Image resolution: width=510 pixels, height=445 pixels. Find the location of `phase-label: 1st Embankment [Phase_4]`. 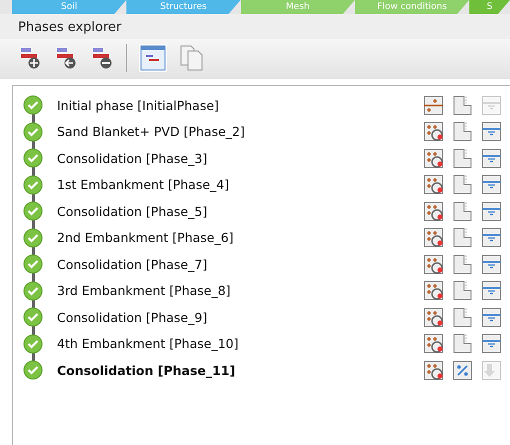

phase-label: 1st Embankment [Phase_4] is located at coordinates (235, 184).